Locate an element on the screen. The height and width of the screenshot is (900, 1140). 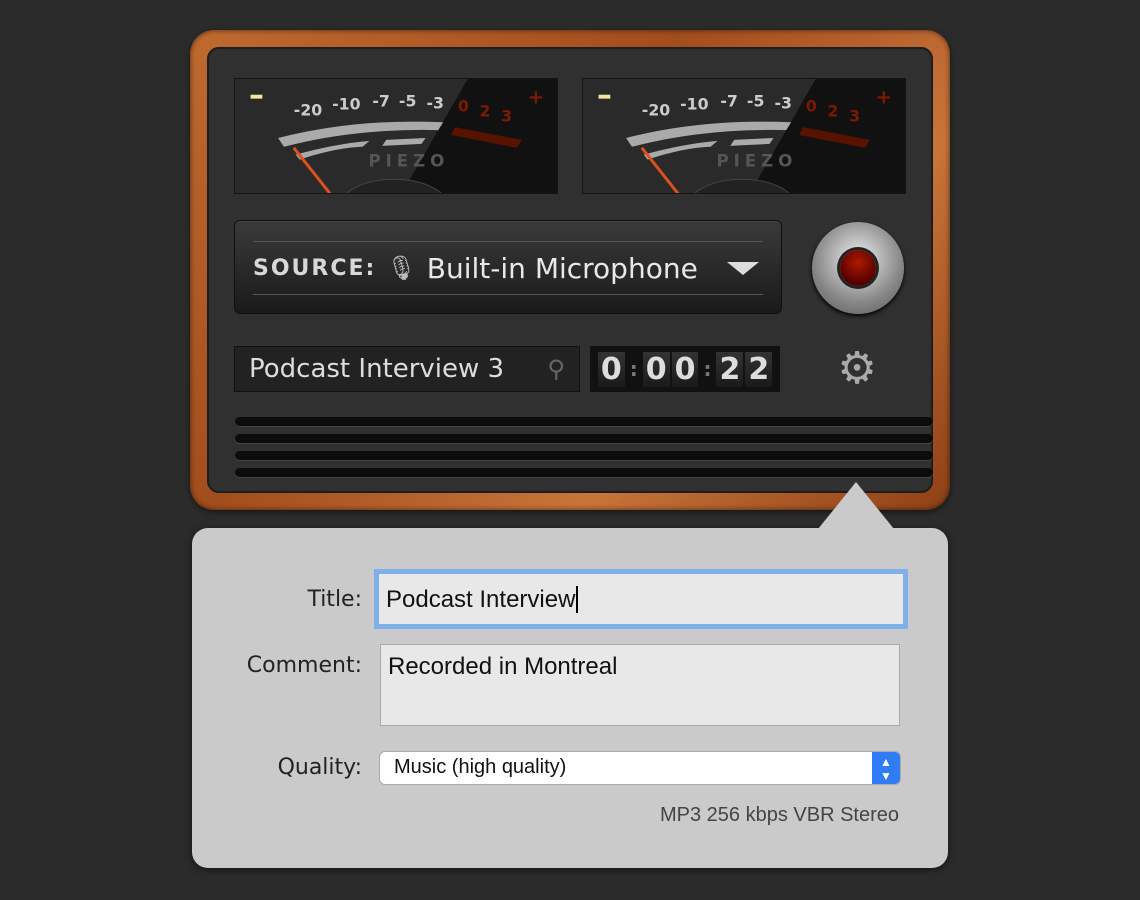
stepper-arrows-icon: ▲ ▼ is located at coordinates (886, 768).